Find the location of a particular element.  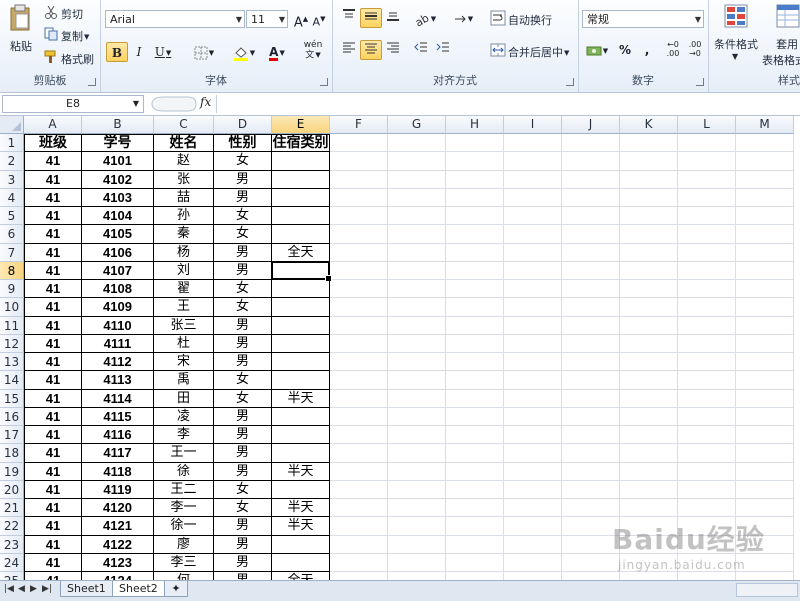

cell-c23: 廖 is located at coordinates (184, 544).